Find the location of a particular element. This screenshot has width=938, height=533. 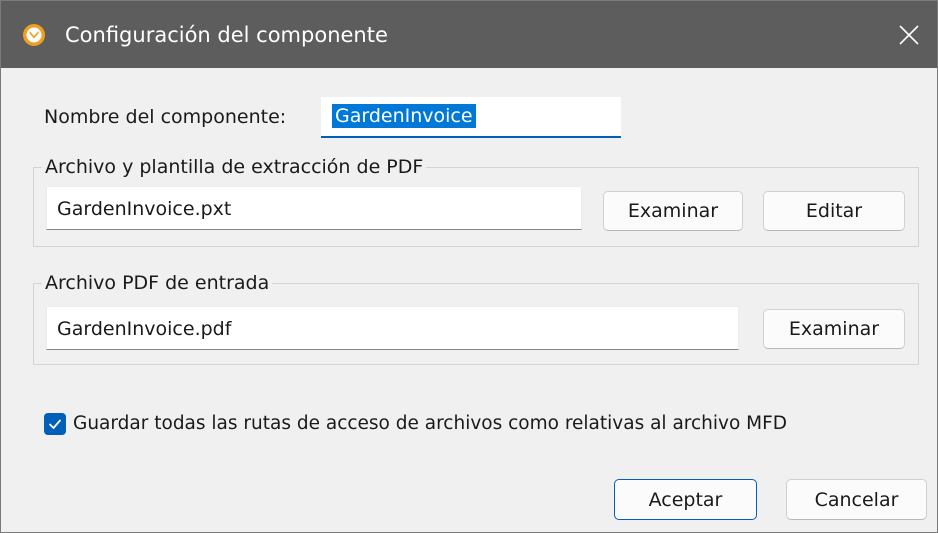

template-file-value: GardenInvoice.pxt is located at coordinates (144, 209).